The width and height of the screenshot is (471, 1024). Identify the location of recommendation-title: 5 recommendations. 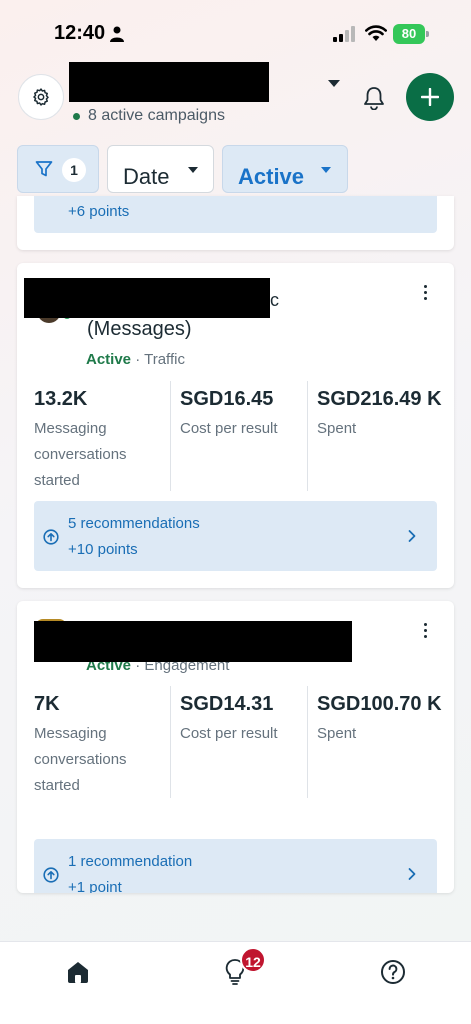
(134, 523).